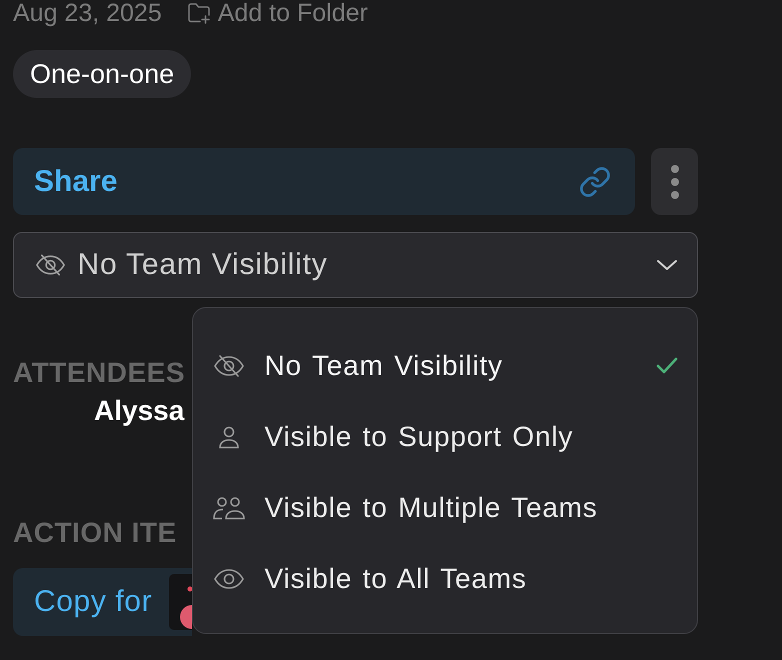  Describe the element at coordinates (595, 182) in the screenshot. I see `link-icon` at that location.